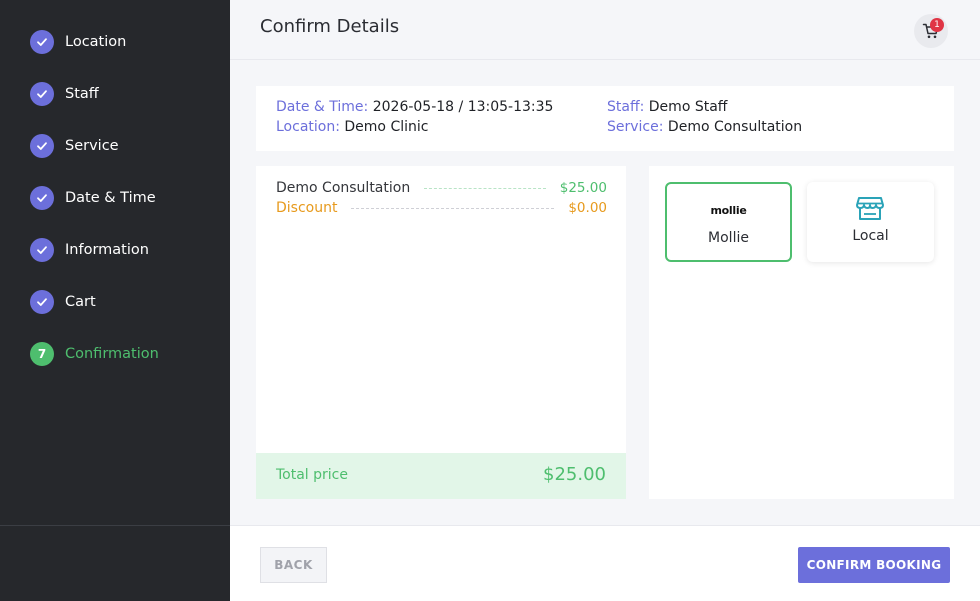 The height and width of the screenshot is (601, 980). Describe the element at coordinates (80, 302) in the screenshot. I see `step-label: Cart` at that location.